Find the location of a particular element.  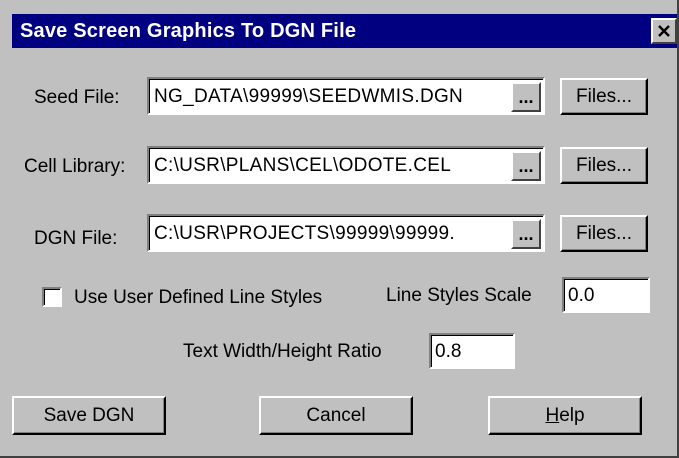

cell-library-label: Cell Library: is located at coordinates (75, 166).